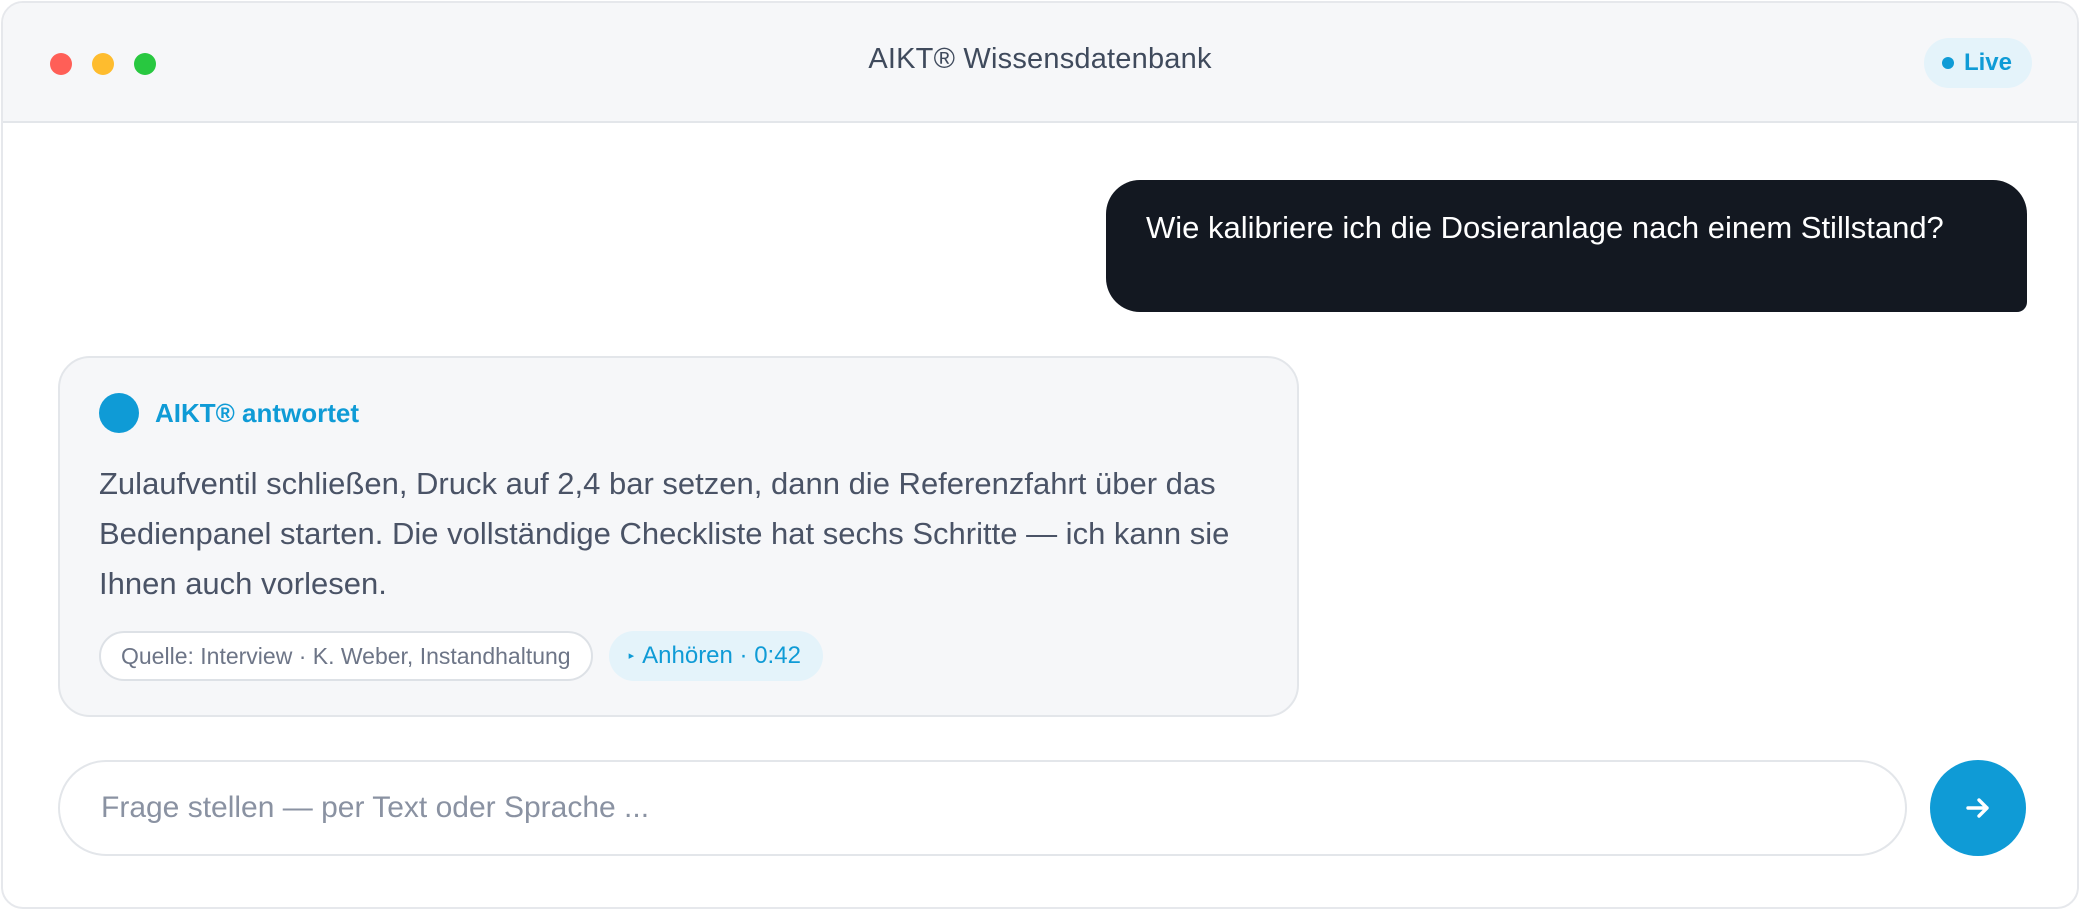 The height and width of the screenshot is (910, 2080). What do you see at coordinates (1947, 63) in the screenshot?
I see `live-dot-icon` at bounding box center [1947, 63].